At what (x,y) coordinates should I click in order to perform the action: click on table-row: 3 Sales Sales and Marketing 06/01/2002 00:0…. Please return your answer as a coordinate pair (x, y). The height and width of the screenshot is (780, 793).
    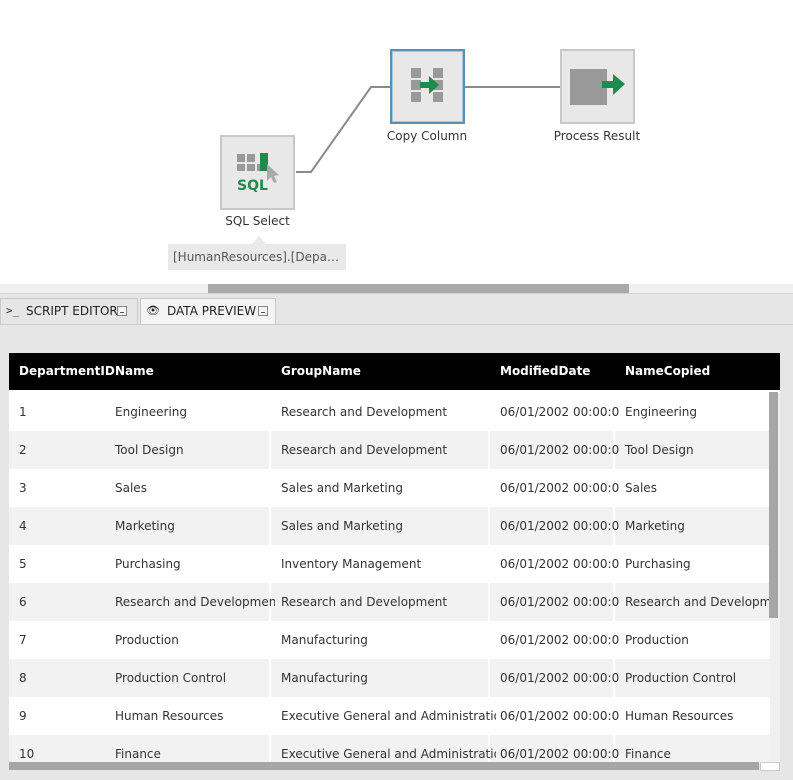
    Looking at the image, I should click on (389, 488).